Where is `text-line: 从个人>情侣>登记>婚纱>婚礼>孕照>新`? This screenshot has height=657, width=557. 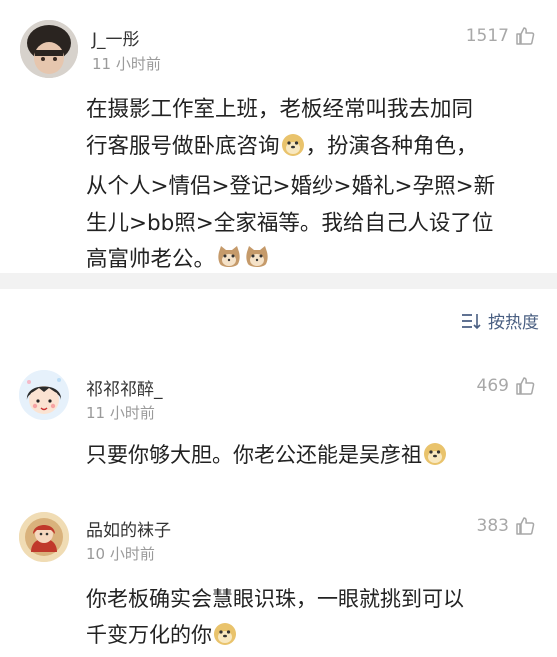
text-line: 从个人>情侣>登记>婚纱>婚礼>孕照>新 is located at coordinates (291, 186).